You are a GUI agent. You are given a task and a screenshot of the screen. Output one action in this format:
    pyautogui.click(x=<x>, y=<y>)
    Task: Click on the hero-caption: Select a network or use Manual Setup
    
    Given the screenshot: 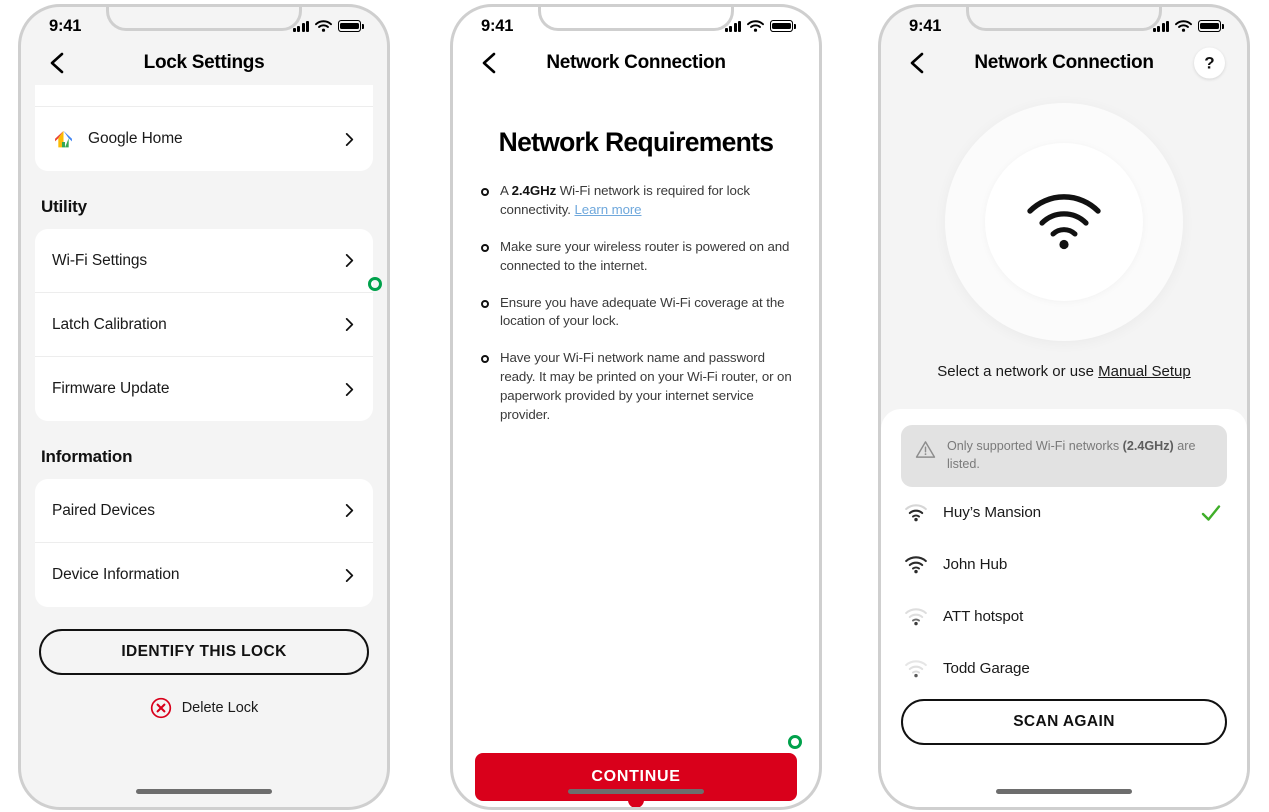 What is the action you would take?
    pyautogui.click(x=1064, y=371)
    